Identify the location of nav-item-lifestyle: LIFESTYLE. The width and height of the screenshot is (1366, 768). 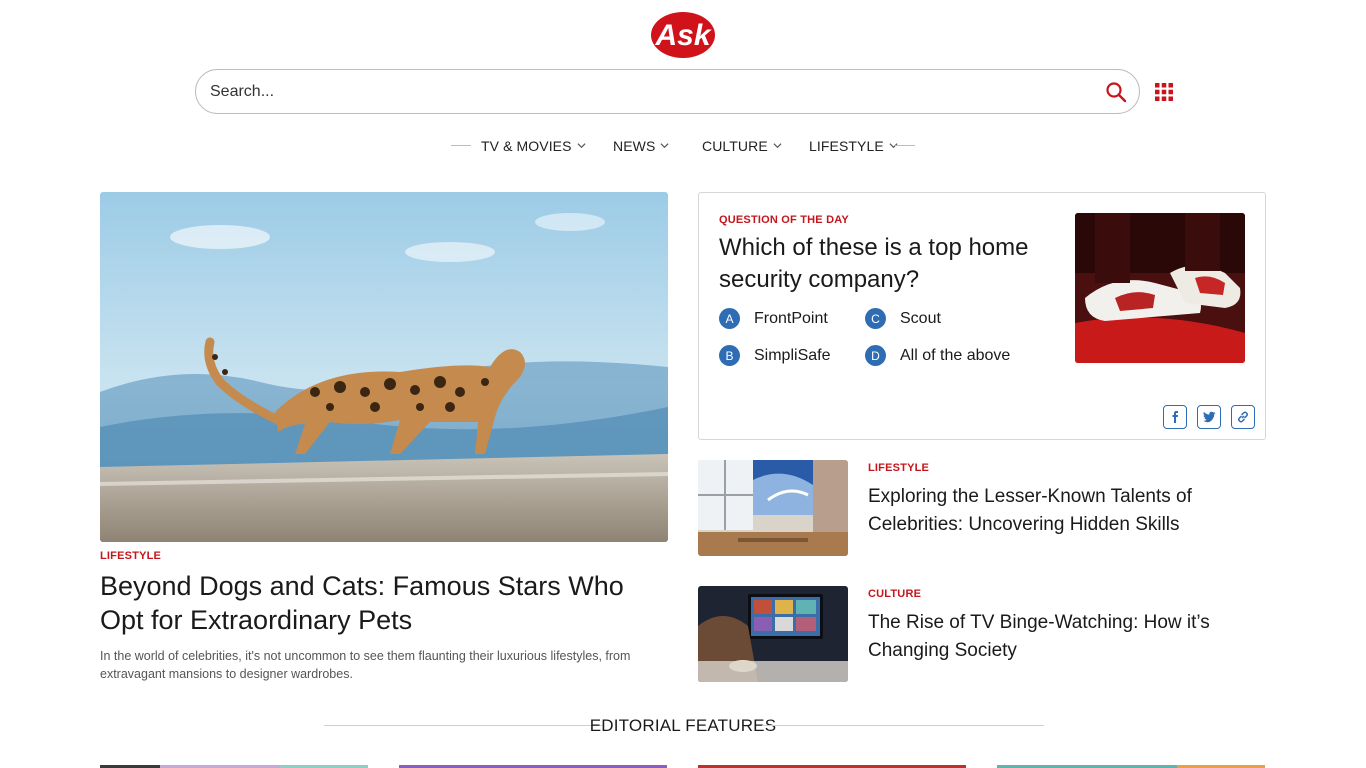
(853, 146).